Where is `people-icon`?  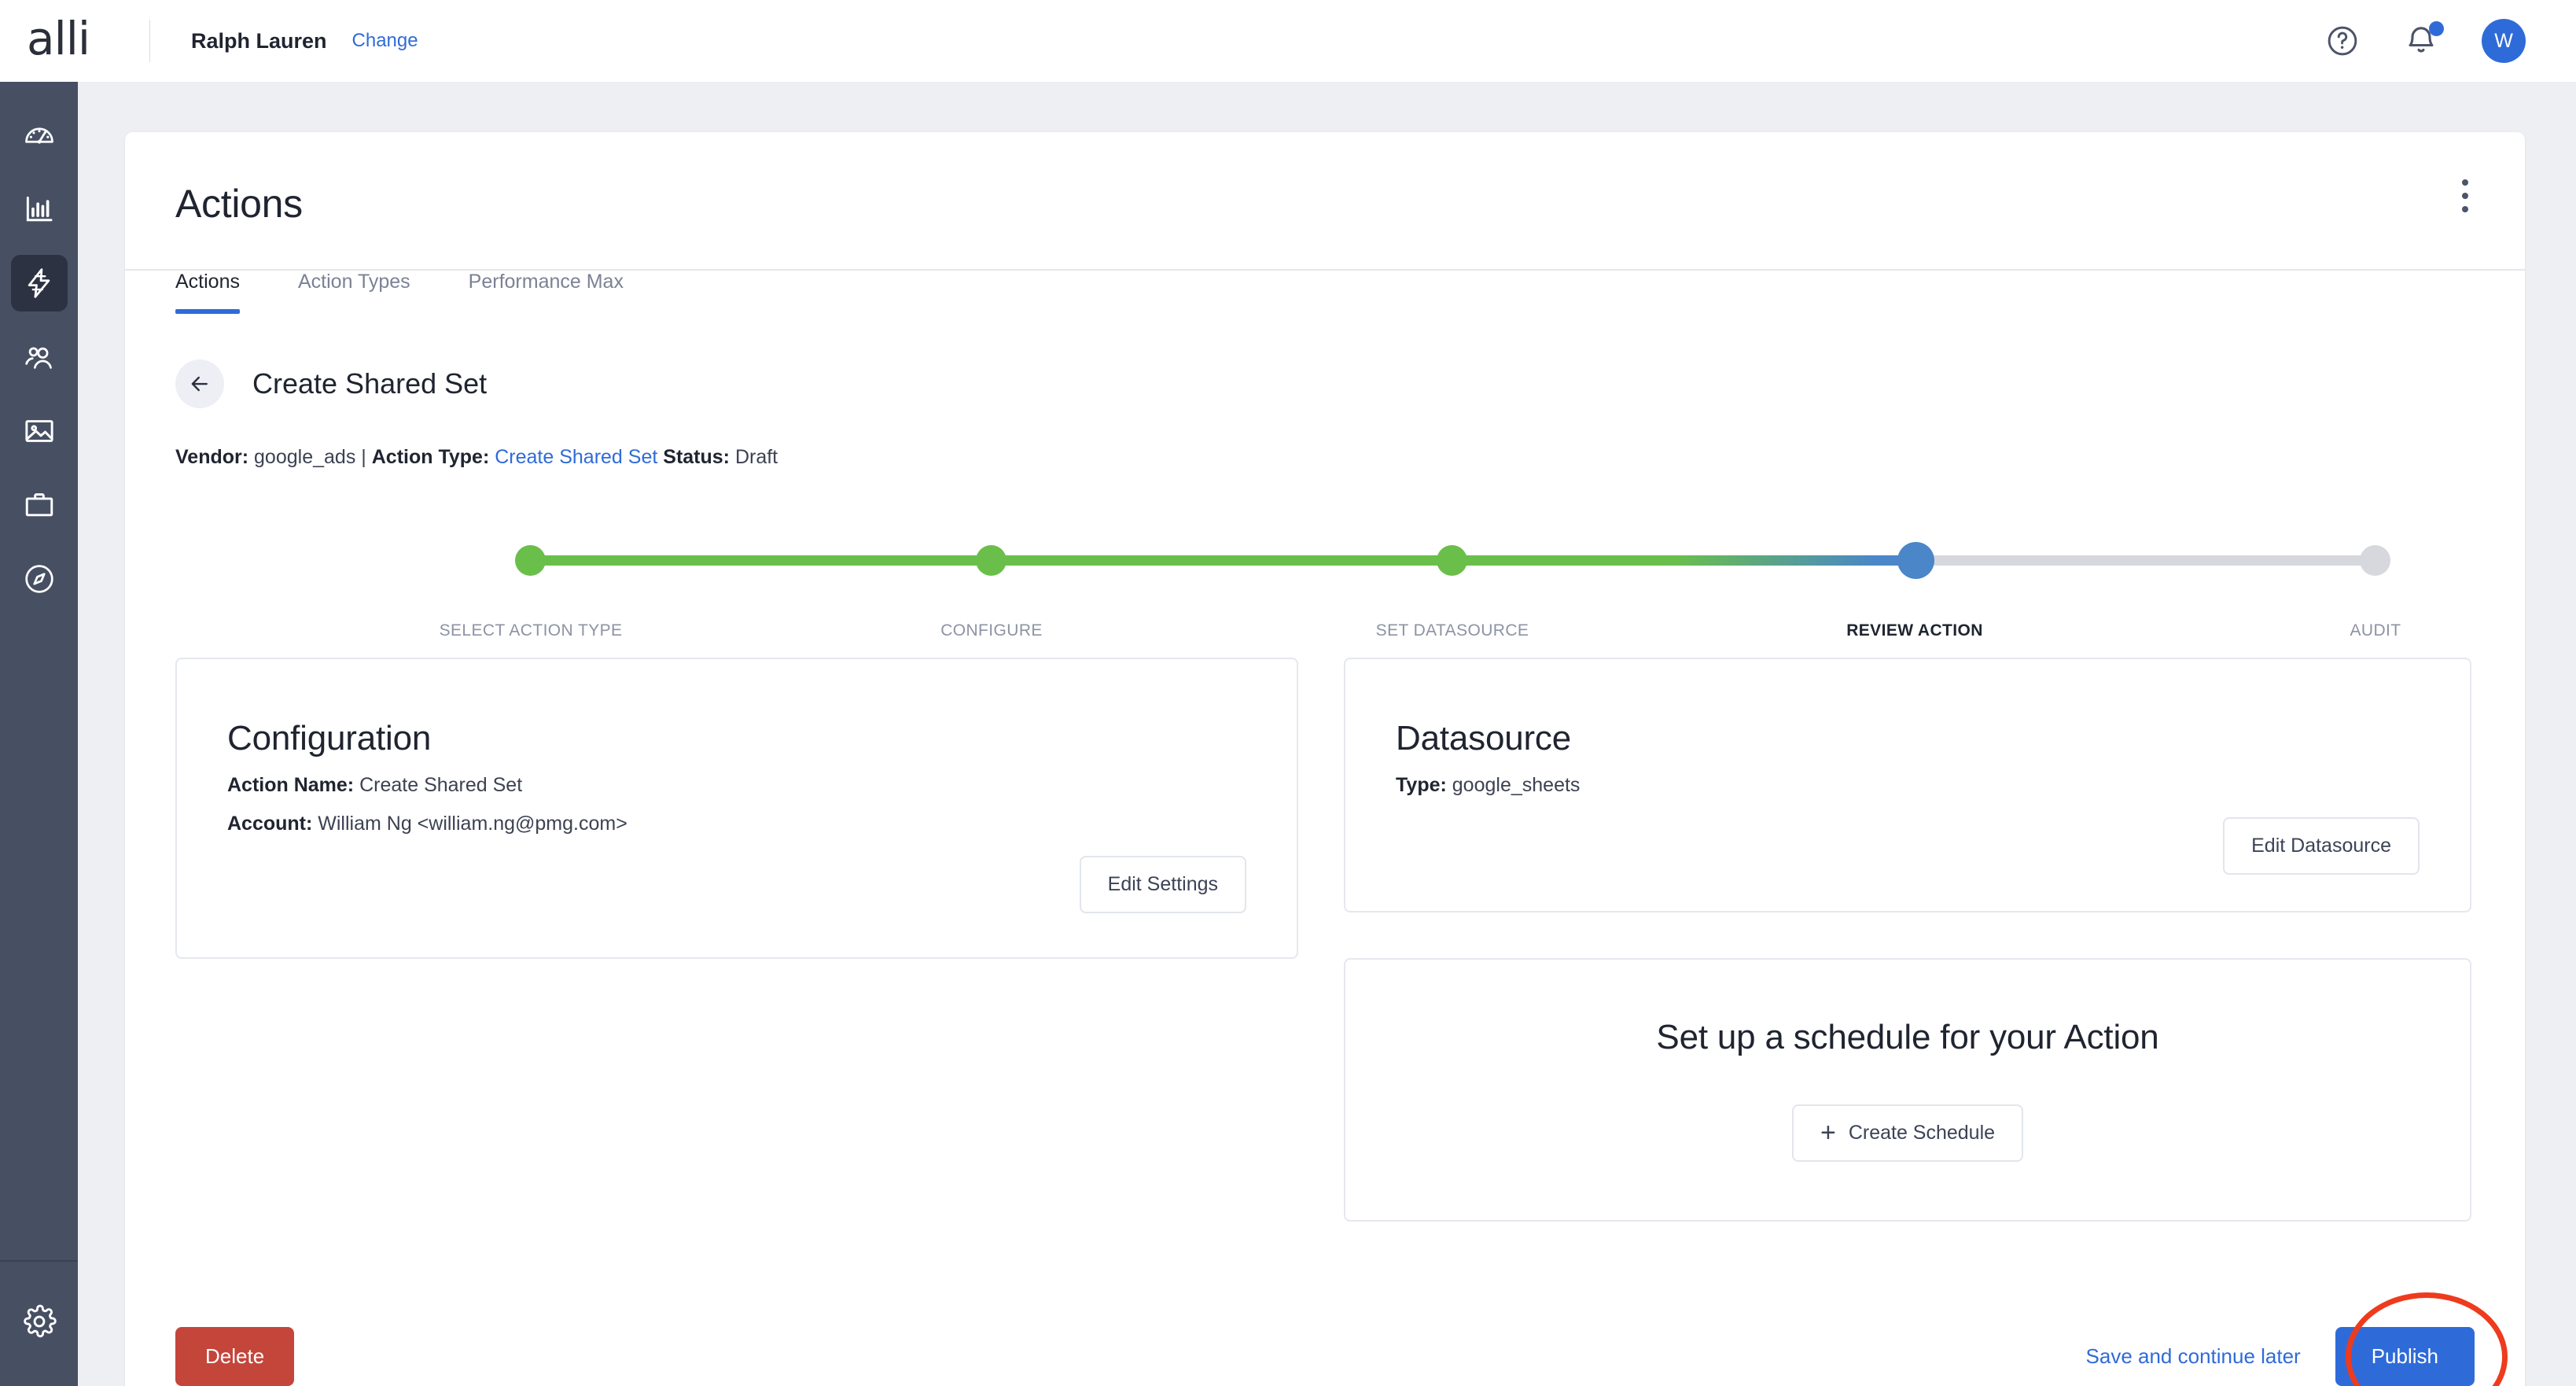 people-icon is located at coordinates (38, 358).